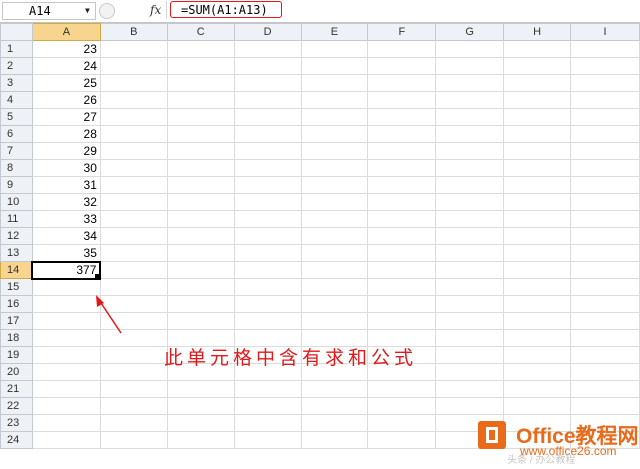  I want to click on row-header-8: 8, so click(16, 168).